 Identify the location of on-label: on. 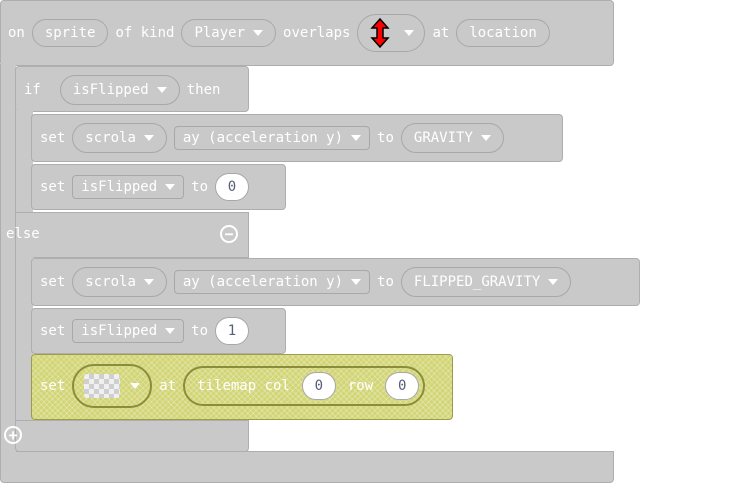
(16, 33).